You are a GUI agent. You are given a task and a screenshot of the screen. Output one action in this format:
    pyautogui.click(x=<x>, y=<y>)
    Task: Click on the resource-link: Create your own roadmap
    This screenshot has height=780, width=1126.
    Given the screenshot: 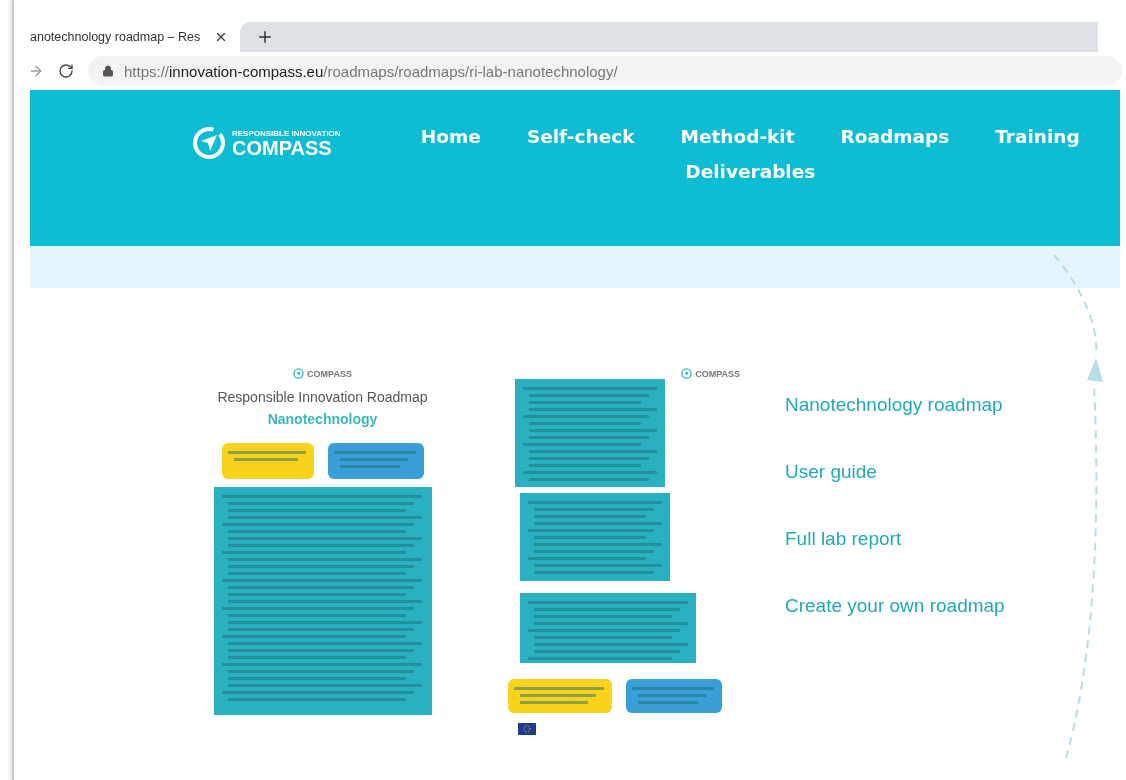 What is the action you would take?
    pyautogui.click(x=895, y=606)
    